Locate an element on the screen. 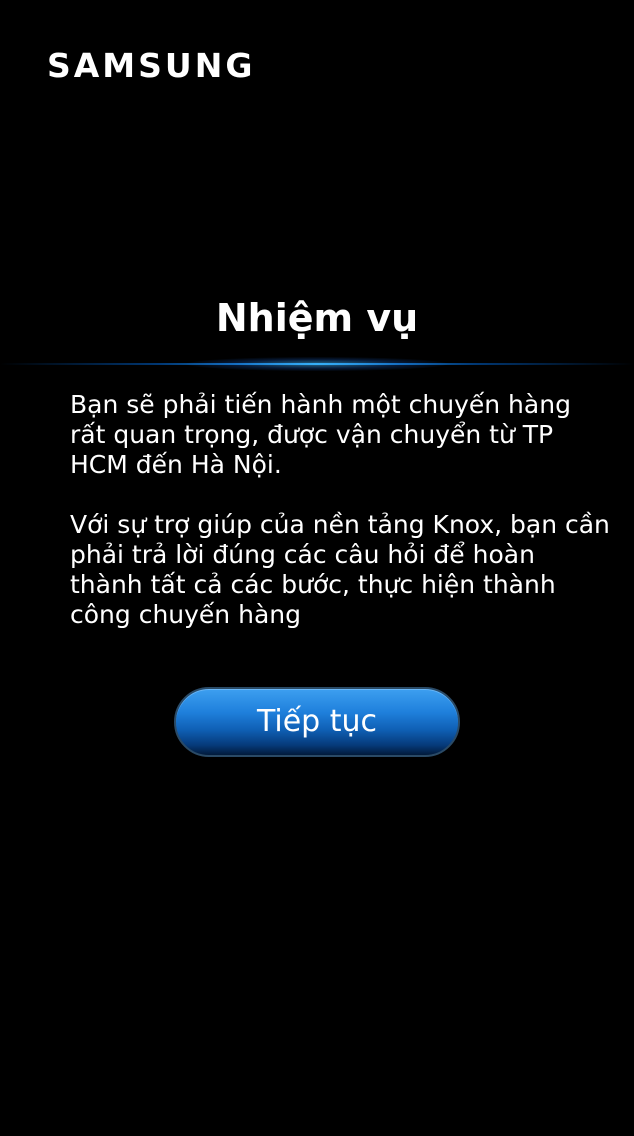 Image resolution: width=634 pixels, height=1136 pixels. continue-button: Tiếp tục is located at coordinates (317, 722).